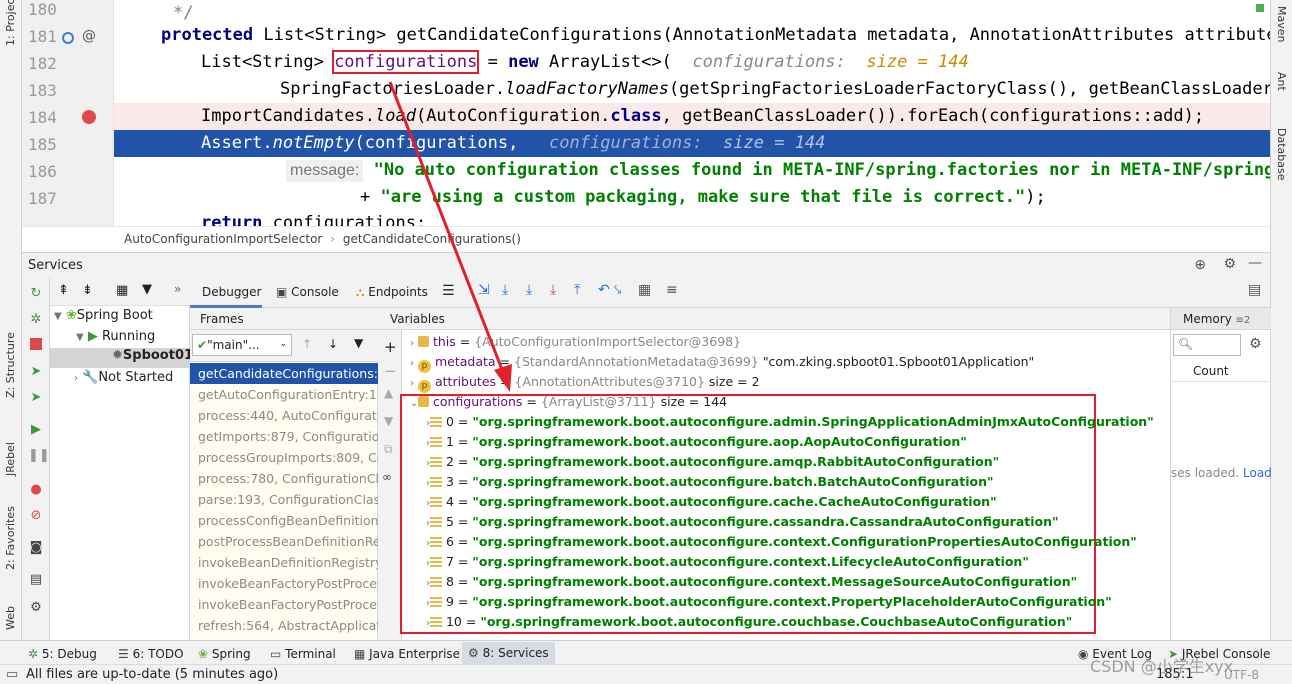  I want to click on tree-item-not-started: › 🔧Not Started, so click(123, 377).